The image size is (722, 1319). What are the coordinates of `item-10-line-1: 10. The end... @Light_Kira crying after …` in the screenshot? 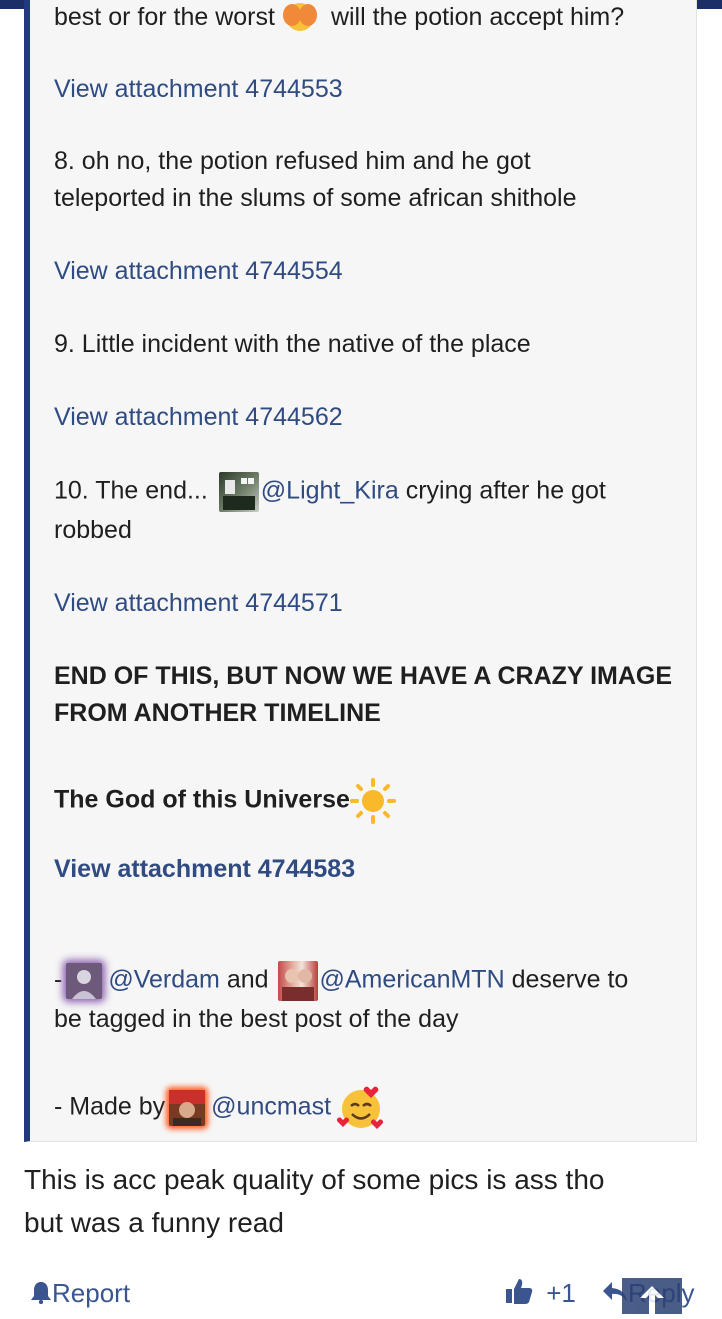 It's located at (330, 492).